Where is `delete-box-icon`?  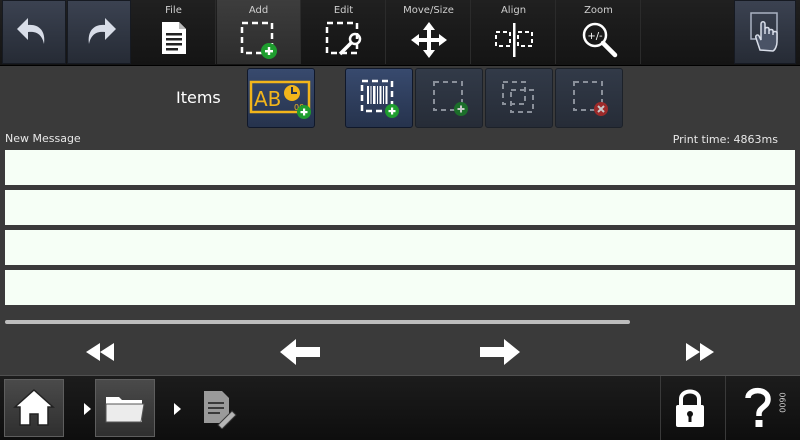
delete-box-icon is located at coordinates (590, 98).